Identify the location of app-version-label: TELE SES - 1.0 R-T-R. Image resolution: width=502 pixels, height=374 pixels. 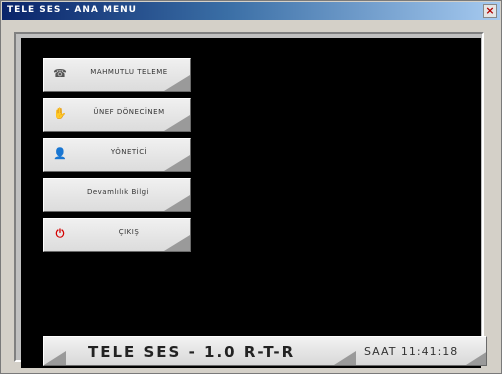
(192, 352).